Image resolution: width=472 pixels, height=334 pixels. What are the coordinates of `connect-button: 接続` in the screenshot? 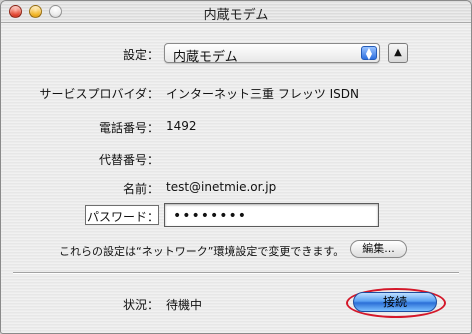 It's located at (395, 302).